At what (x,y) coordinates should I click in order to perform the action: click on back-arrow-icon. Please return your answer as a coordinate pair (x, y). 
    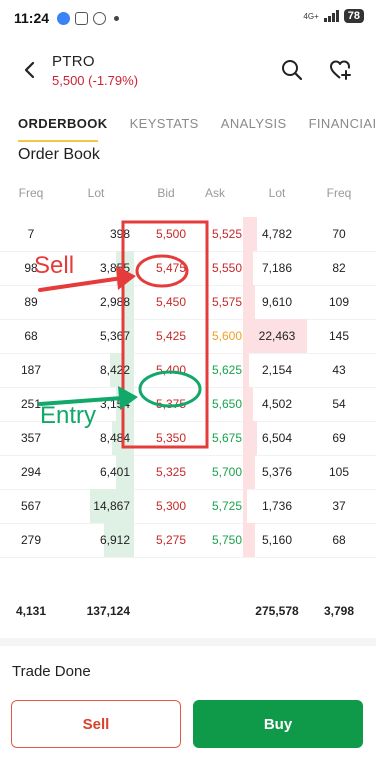
    Looking at the image, I should click on (30, 70).